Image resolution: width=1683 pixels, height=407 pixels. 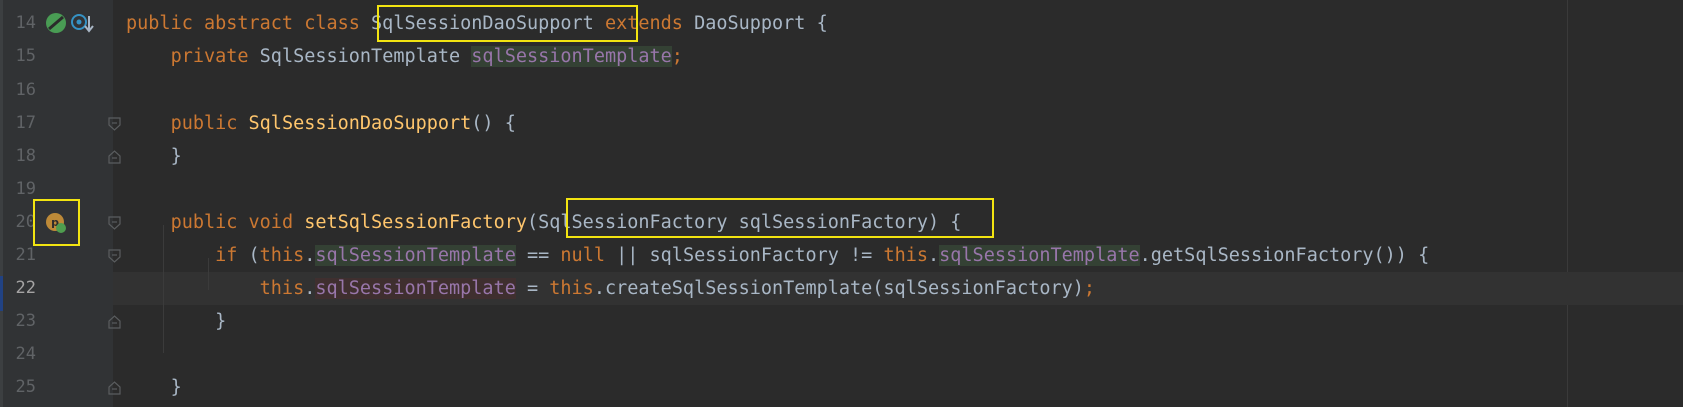 What do you see at coordinates (415, 222) in the screenshot?
I see `method-token: setSqlSessionFactory` at bounding box center [415, 222].